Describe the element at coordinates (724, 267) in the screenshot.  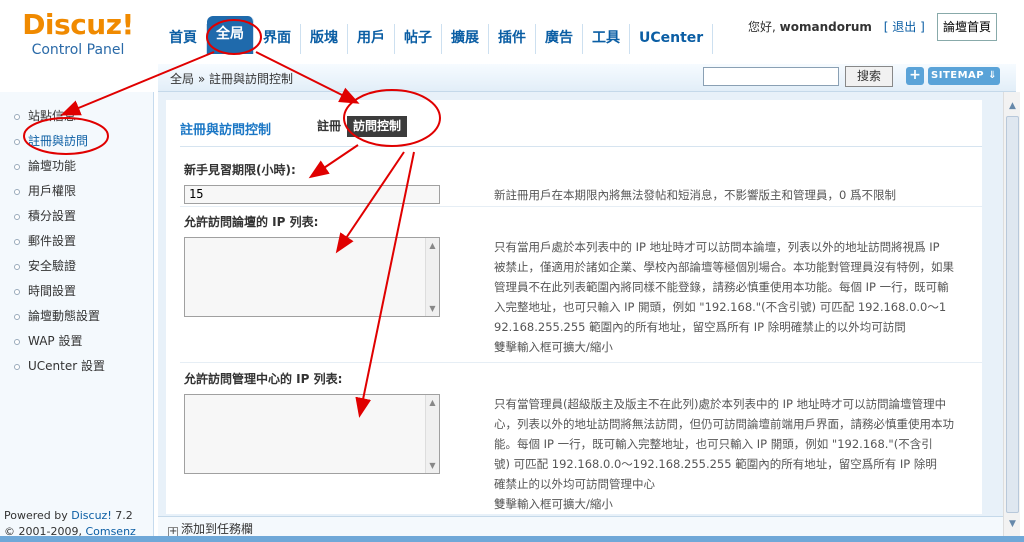
I see `help-line: 被禁止，僅適用於諸如企業、學校內部論壇等極個別場合。本功能對管理員沒有特例，如果` at that location.